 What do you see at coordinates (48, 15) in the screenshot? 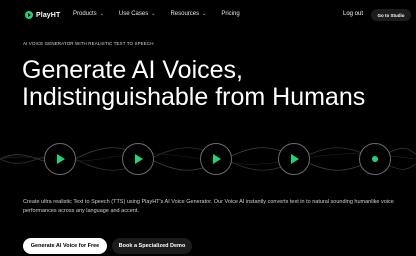
I see `brand-name: PlayHT` at bounding box center [48, 15].